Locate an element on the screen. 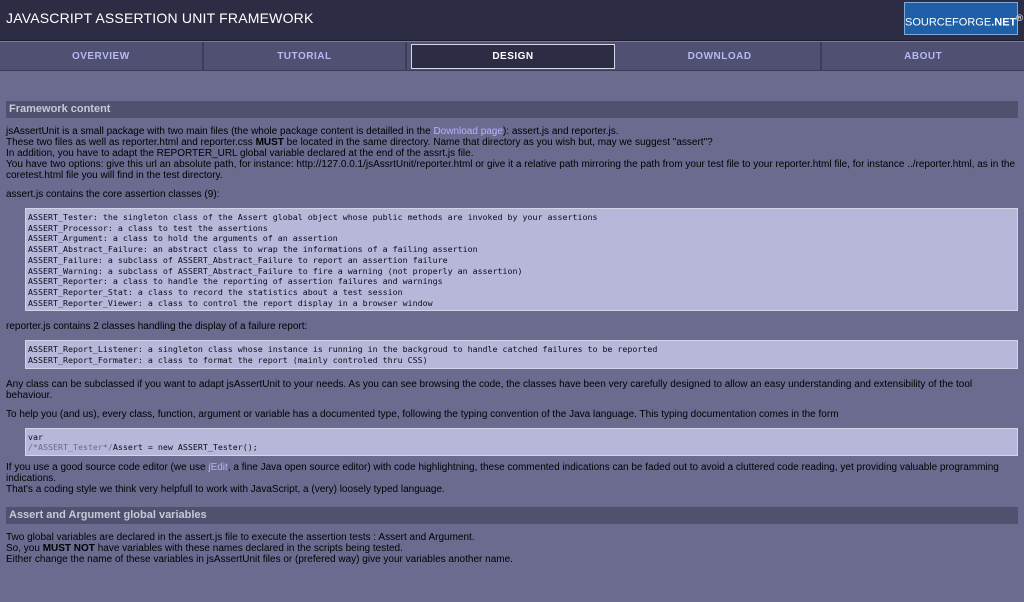  sourceforge-logo: SOURCEFORGE.NET® is located at coordinates (963, 18).